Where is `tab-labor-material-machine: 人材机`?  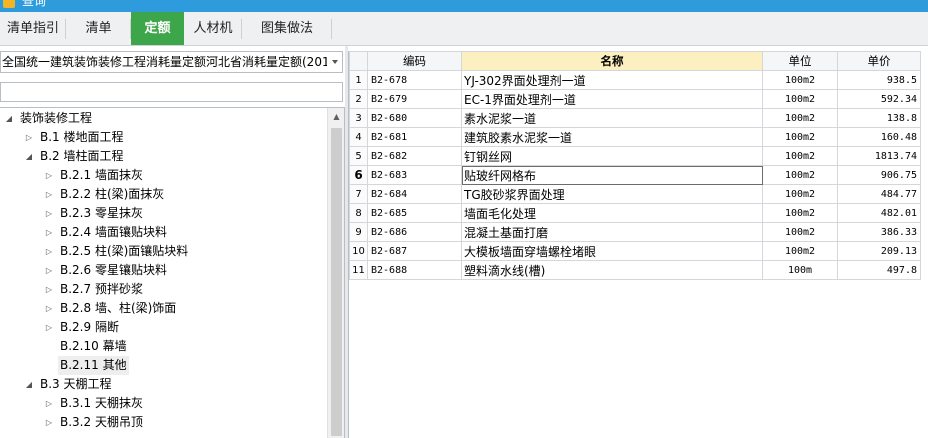 tab-labor-material-machine: 人材机 is located at coordinates (213, 28).